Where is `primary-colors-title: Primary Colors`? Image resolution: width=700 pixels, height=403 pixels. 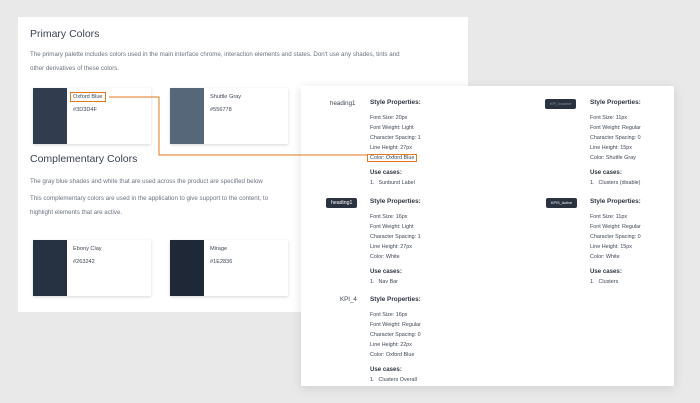
primary-colors-title: Primary Colors is located at coordinates (65, 34).